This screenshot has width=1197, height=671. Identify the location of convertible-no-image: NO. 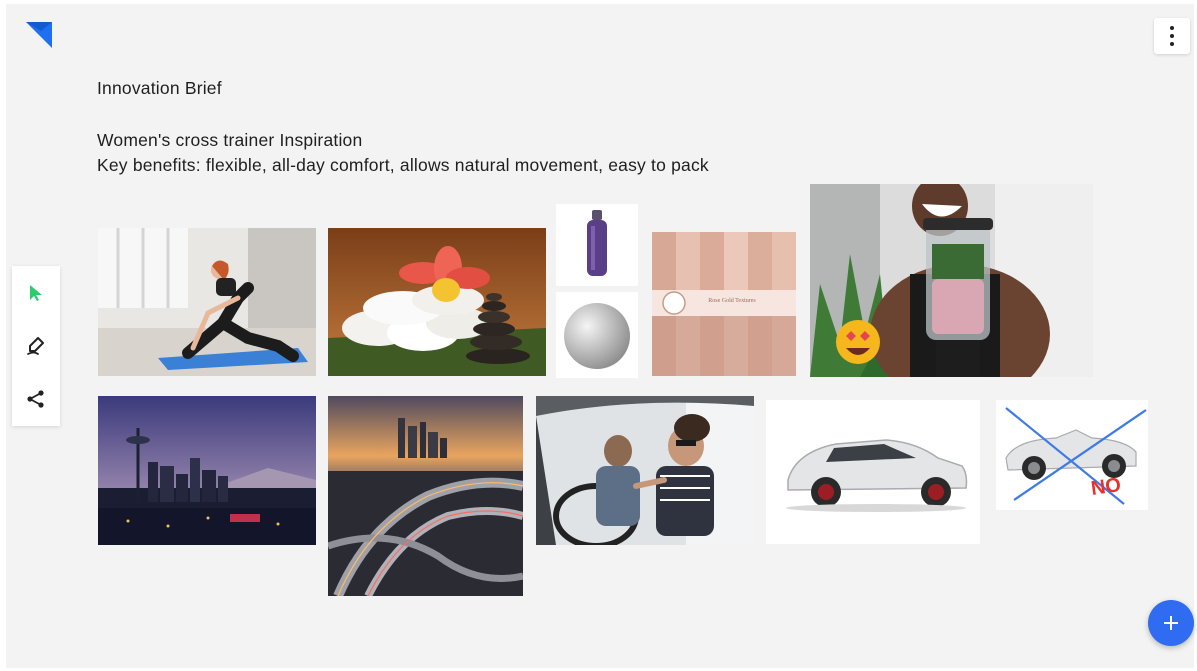
(1072, 455).